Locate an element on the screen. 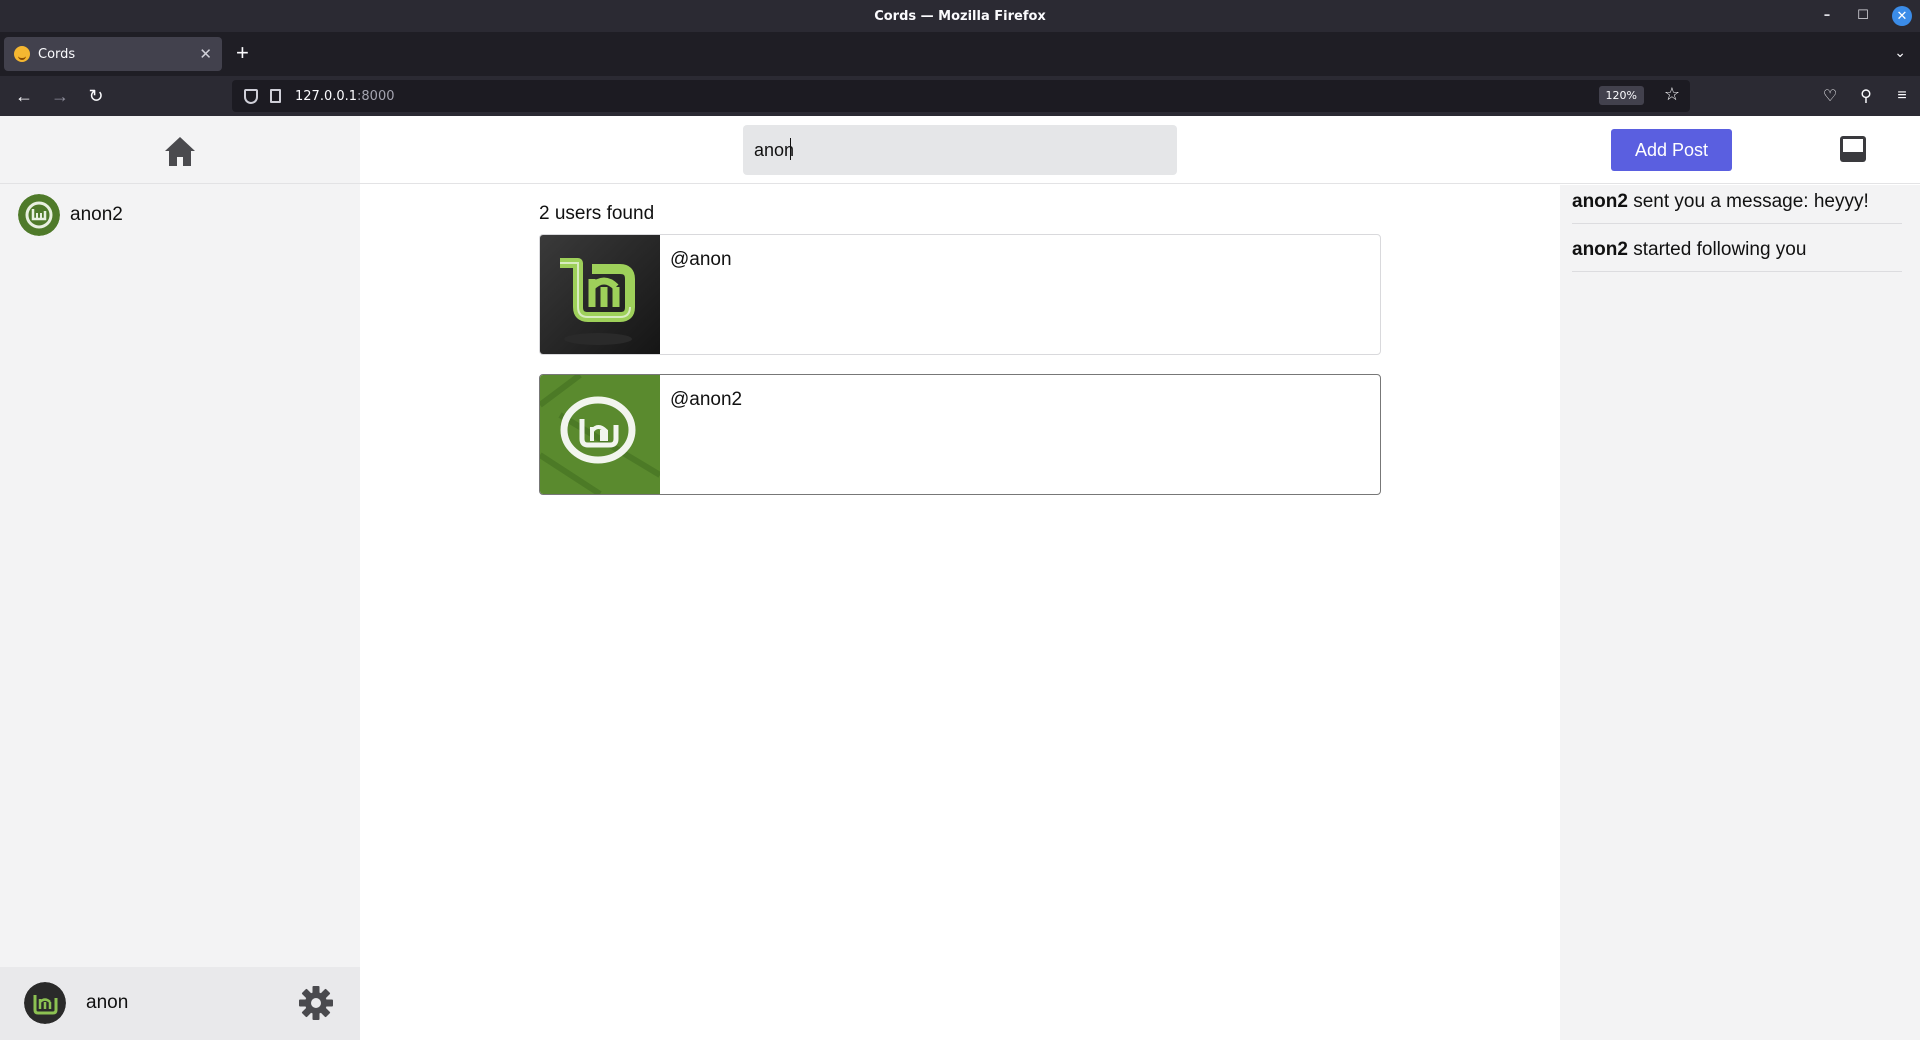 Image resolution: width=1920 pixels, height=1040 pixels. pocket-icon: ♡ is located at coordinates (1830, 96).